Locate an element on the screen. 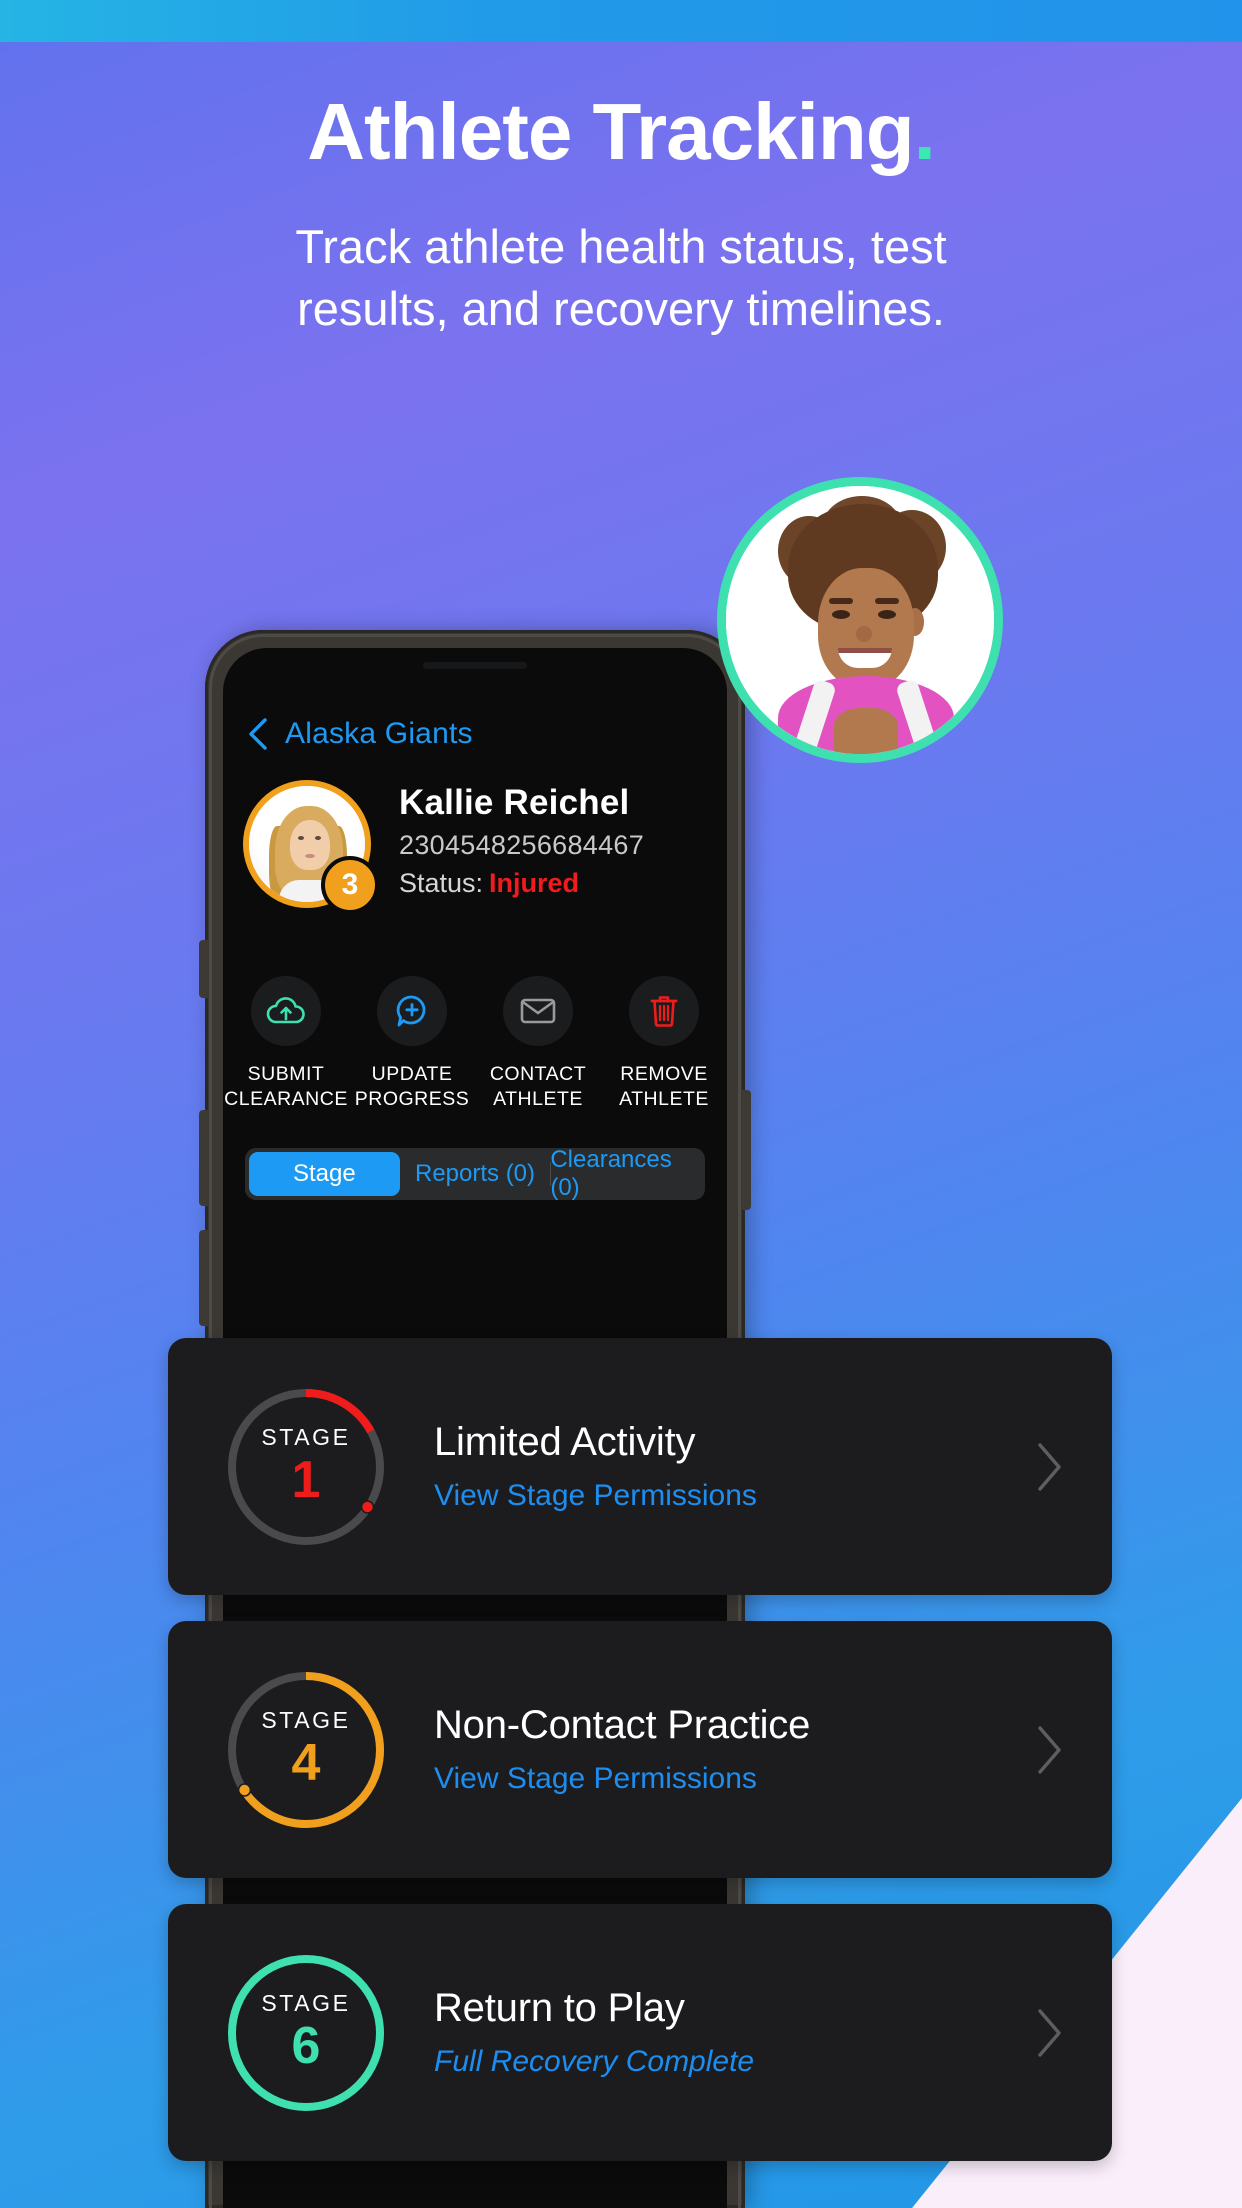  tab-stage: Stage is located at coordinates (324, 1174).